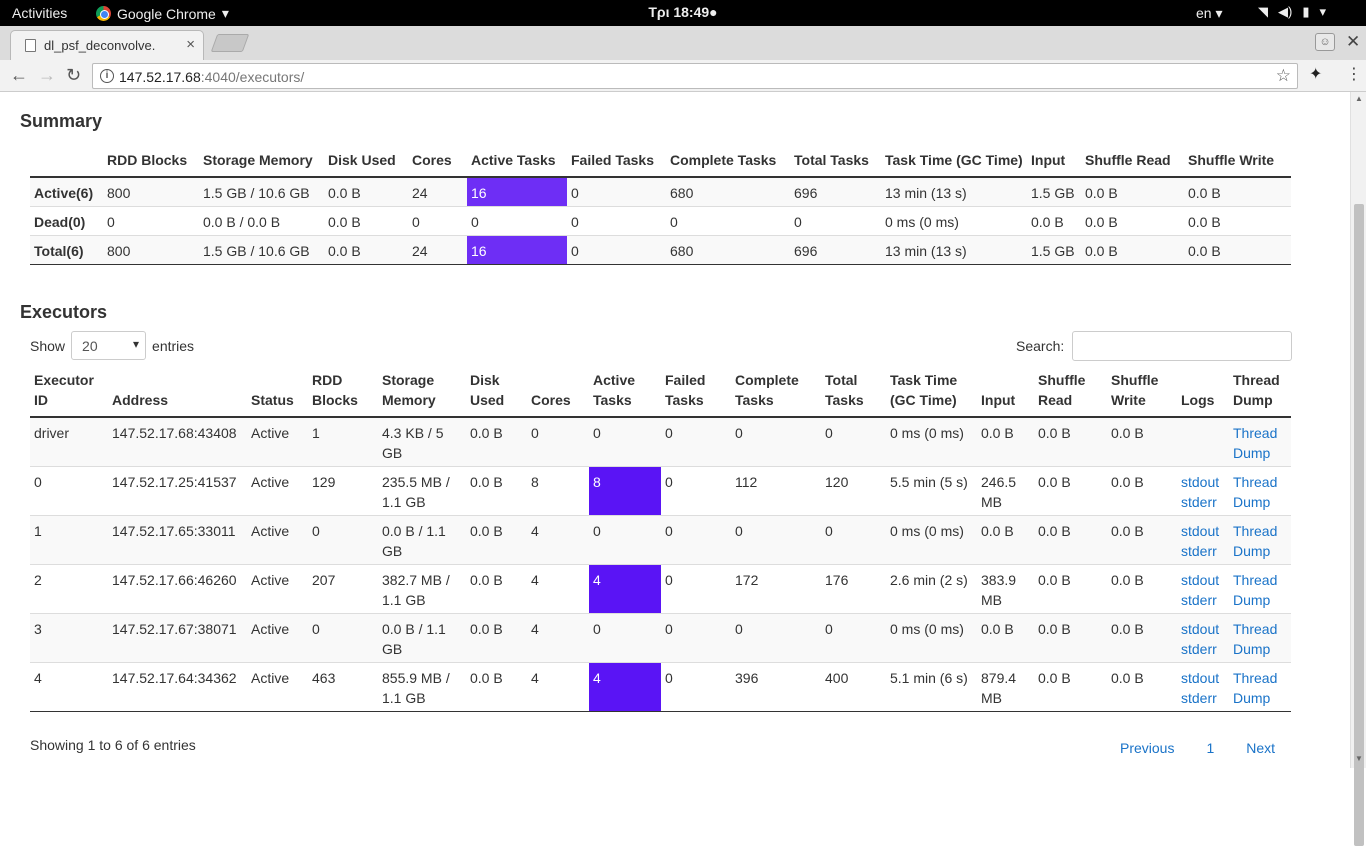 The height and width of the screenshot is (846, 1366). What do you see at coordinates (853, 394) in the screenshot?
I see `executor-column-header: Total Tasks` at bounding box center [853, 394].